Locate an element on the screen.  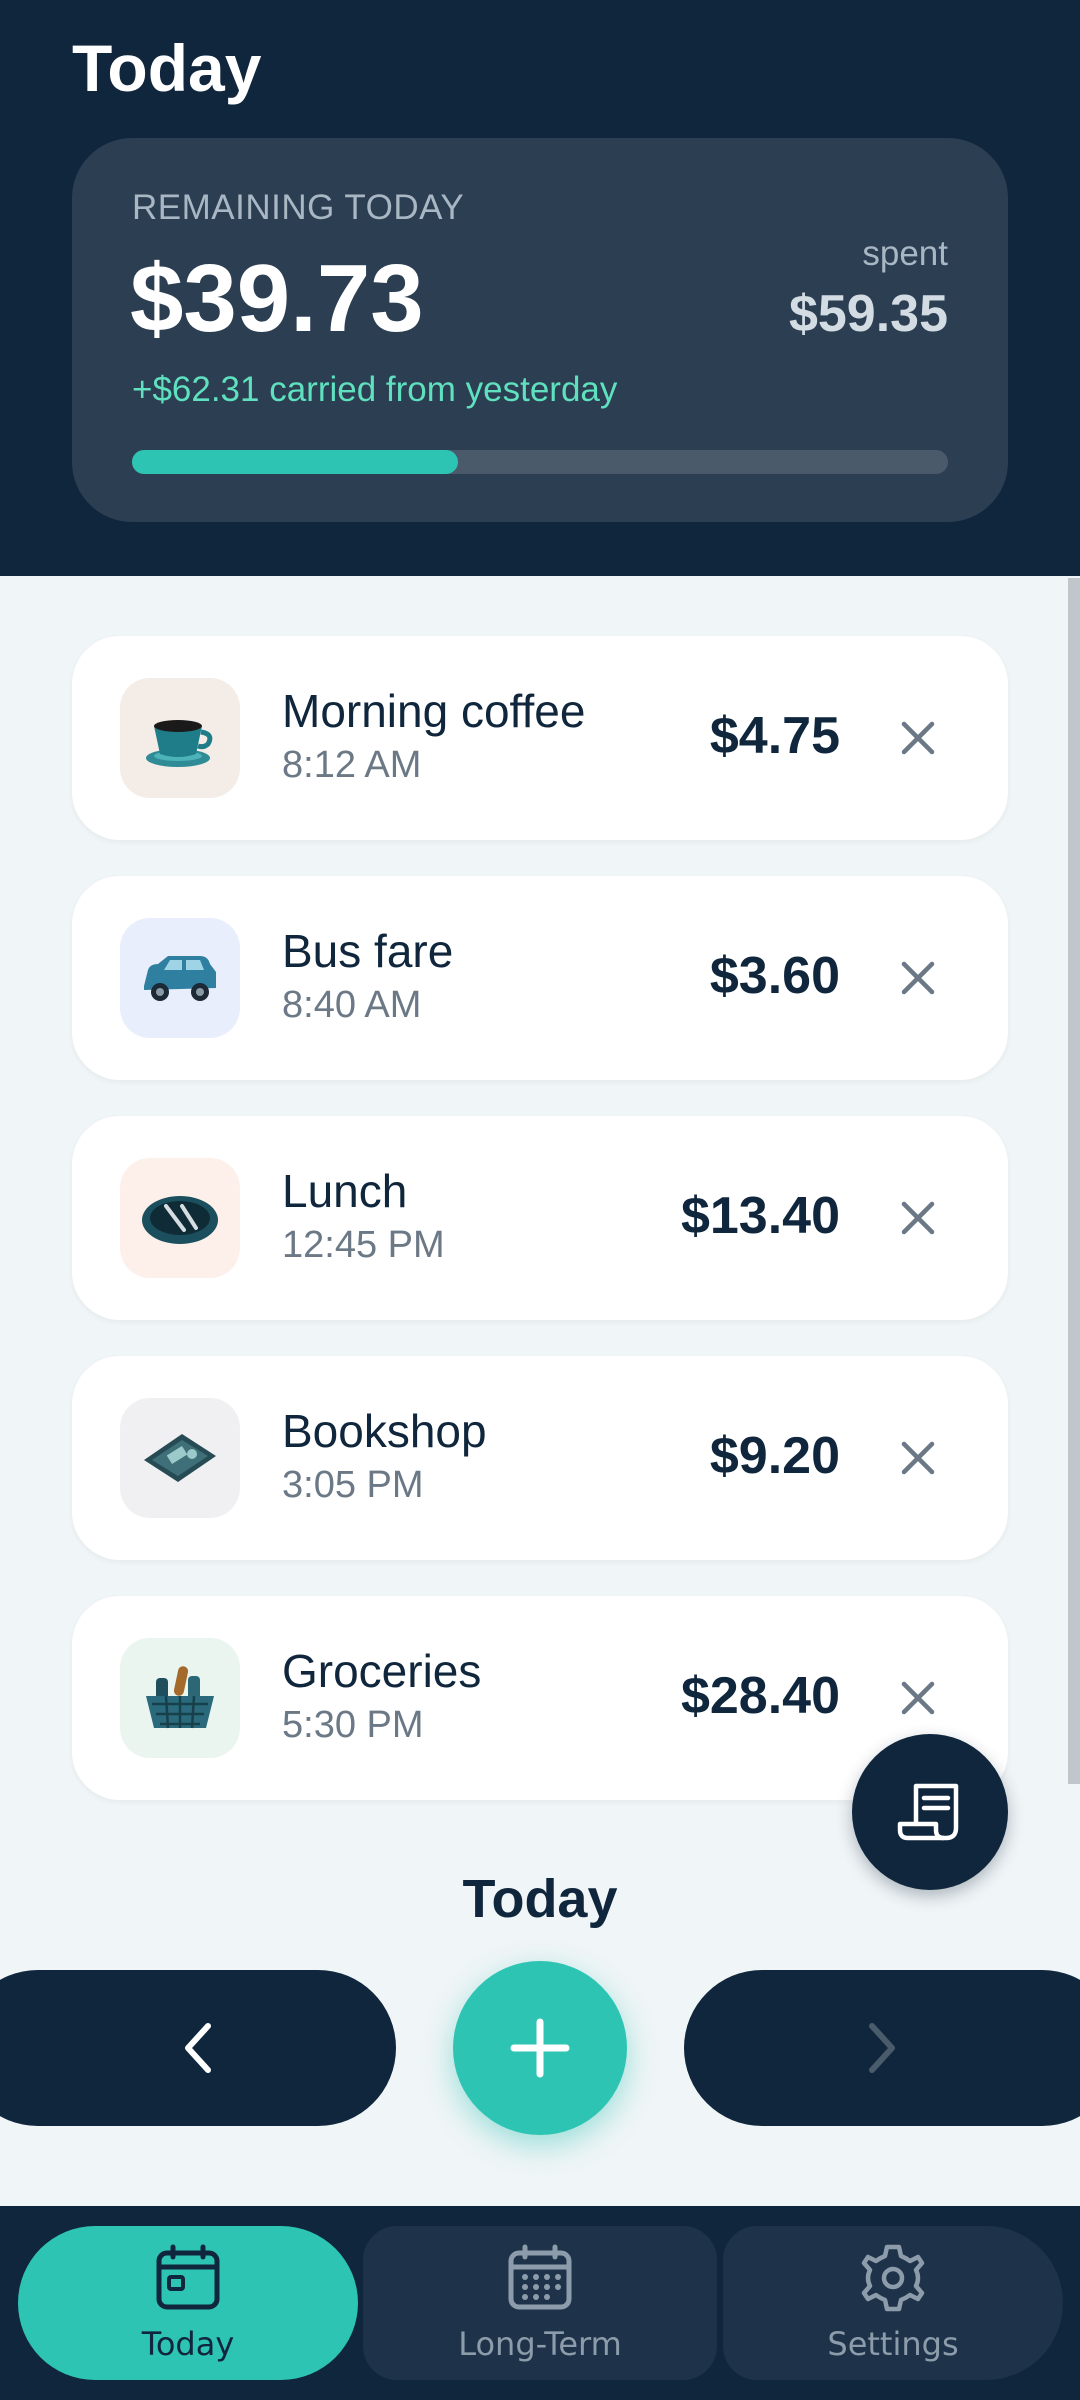
chevron-right-icon is located at coordinates (882, 2048).